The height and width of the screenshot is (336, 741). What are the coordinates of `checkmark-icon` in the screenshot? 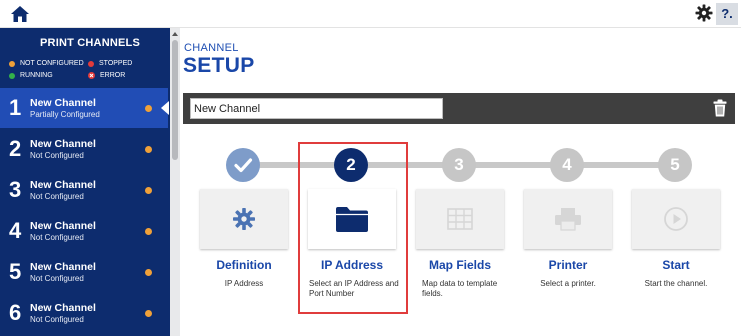 It's located at (243, 165).